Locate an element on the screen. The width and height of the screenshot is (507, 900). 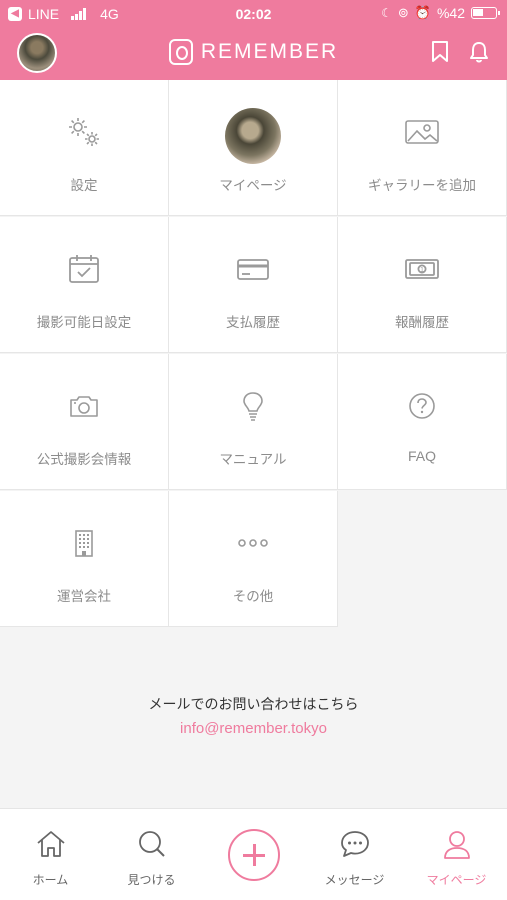
app-header: REMEMBER is located at coordinates (253, 54).